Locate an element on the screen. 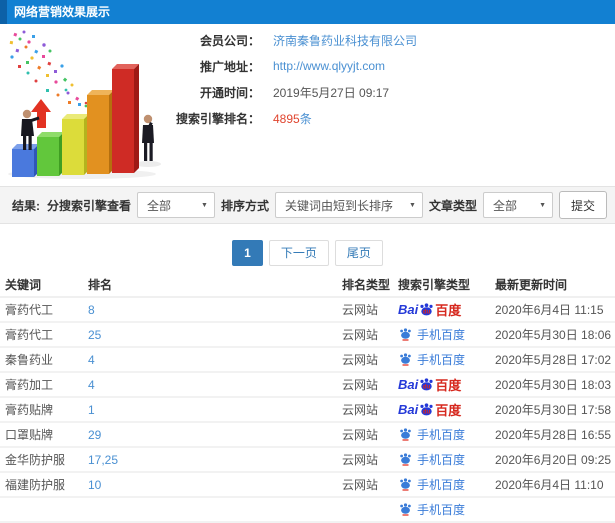  rank-link: 10 is located at coordinates (94, 485).